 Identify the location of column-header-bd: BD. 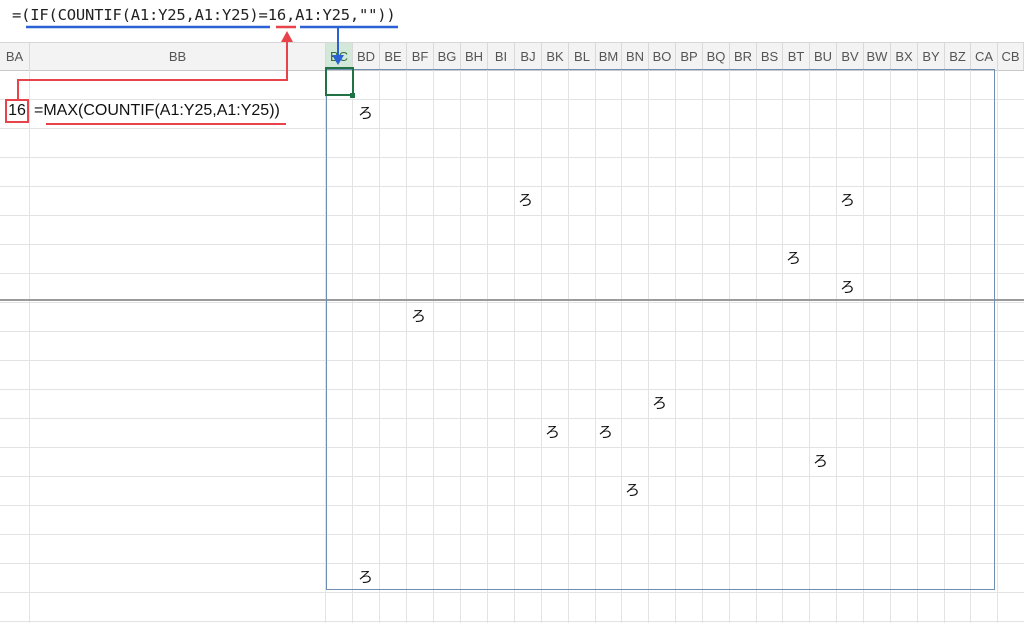
(366, 56).